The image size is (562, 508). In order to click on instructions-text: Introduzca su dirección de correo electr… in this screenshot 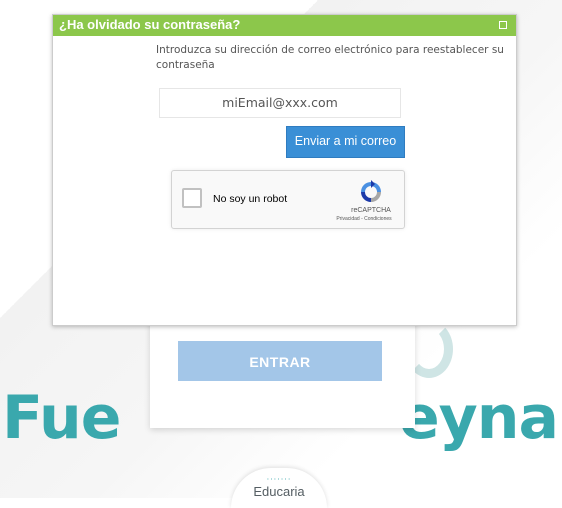, I will do `click(330, 57)`.